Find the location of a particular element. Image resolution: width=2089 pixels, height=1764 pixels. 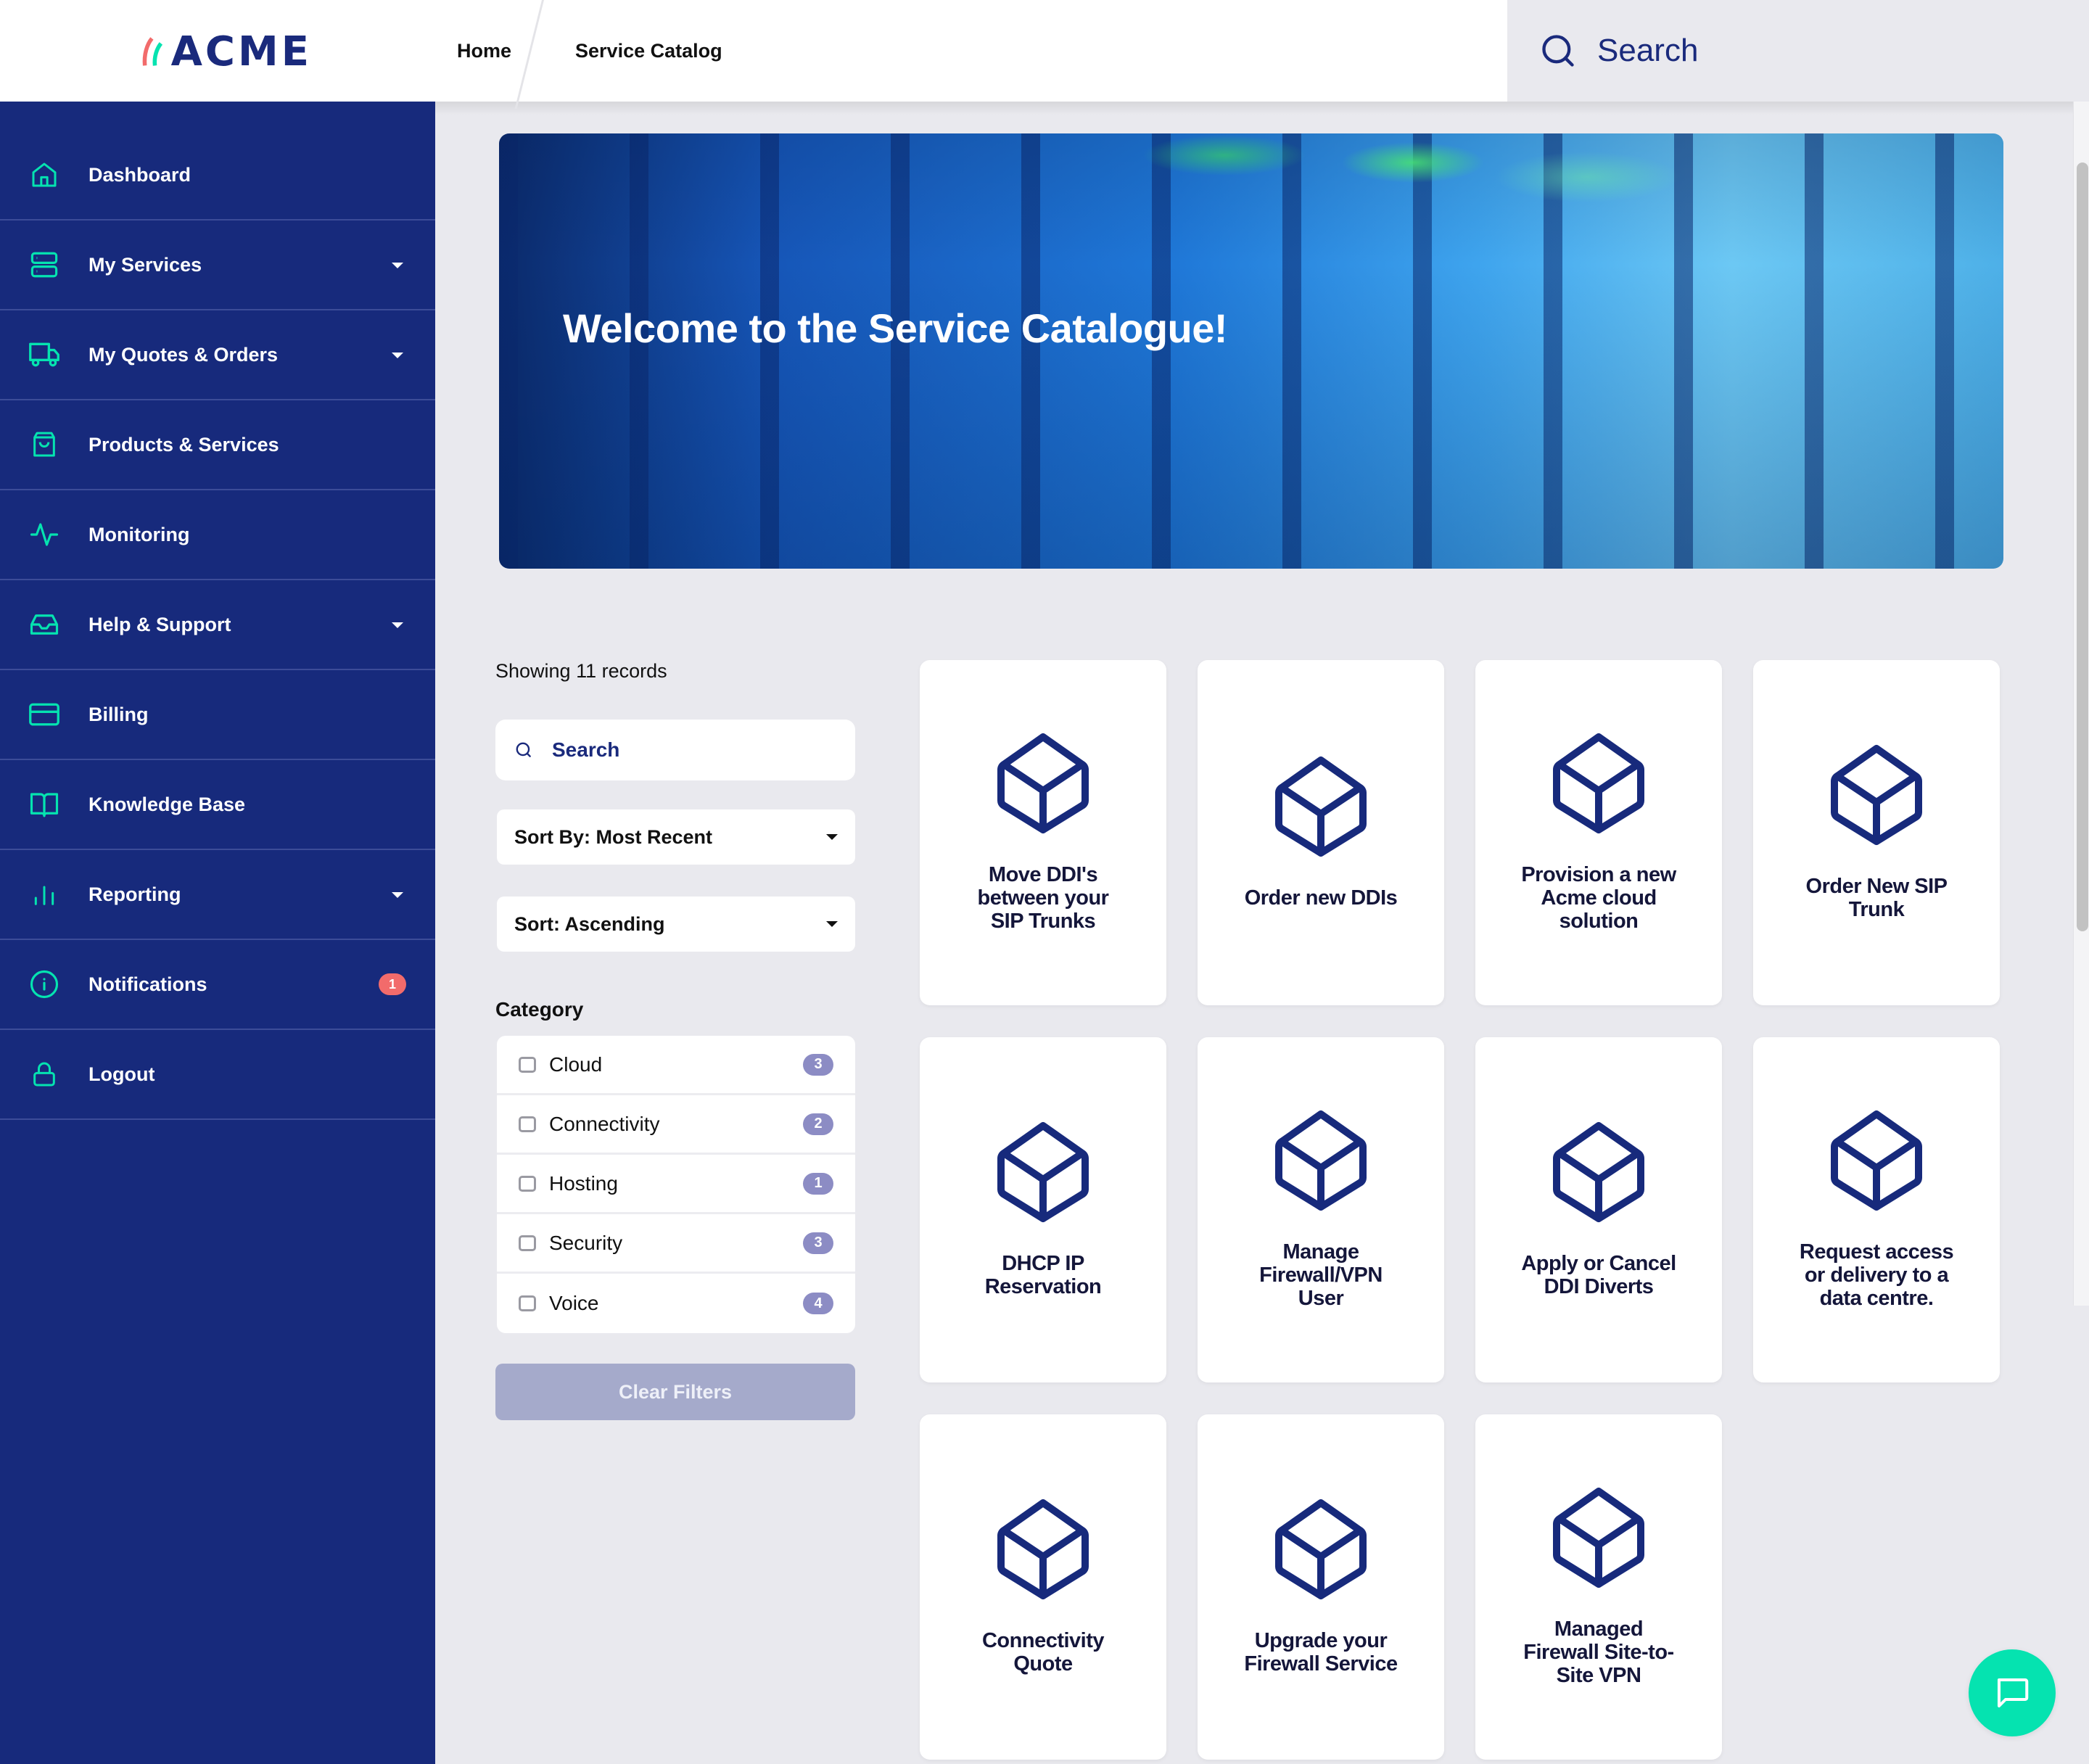

sort-order-value: Sort: Ascending is located at coordinates (589, 923).